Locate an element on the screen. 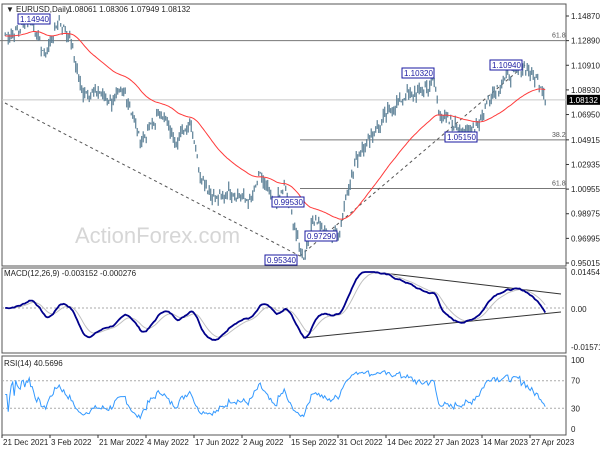 The image size is (600, 450). rsi-line is located at coordinates (275, 395).